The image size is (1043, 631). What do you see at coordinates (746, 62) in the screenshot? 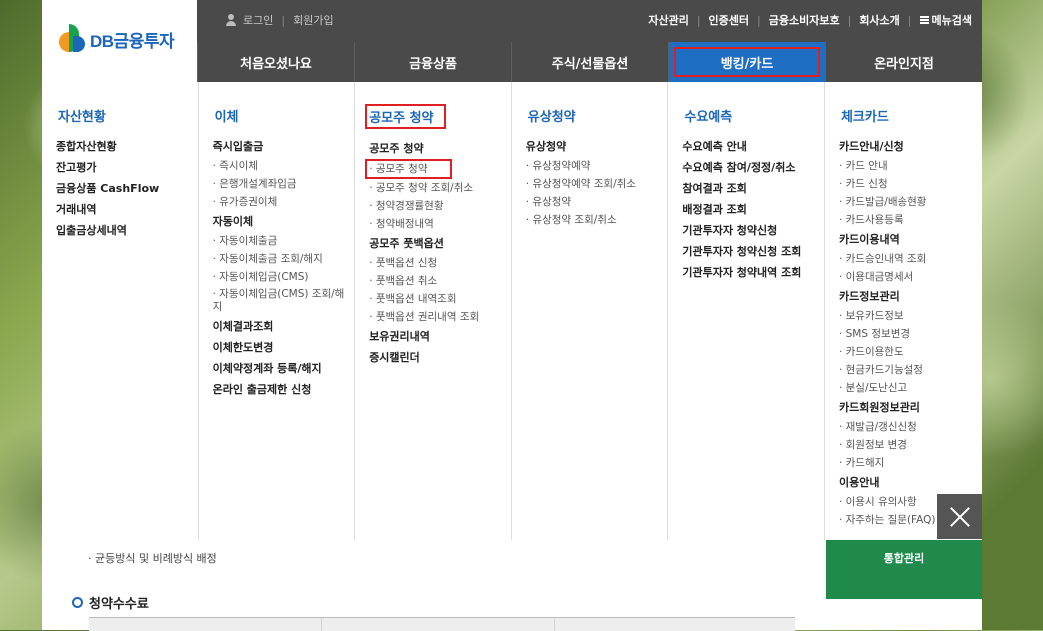
I see `nav-banking-card: 뱅킹/카드` at bounding box center [746, 62].